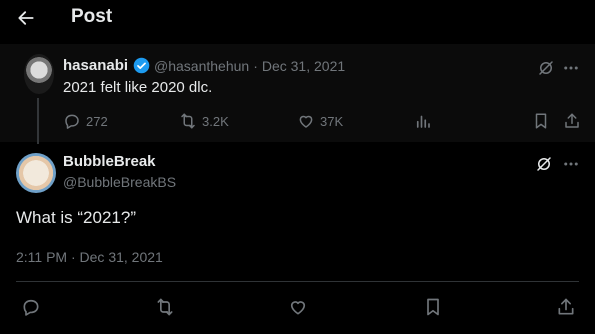 Image resolution: width=595 pixels, height=334 pixels. Describe the element at coordinates (215, 121) in the screenshot. I see `repost-count: 3.2K` at that location.